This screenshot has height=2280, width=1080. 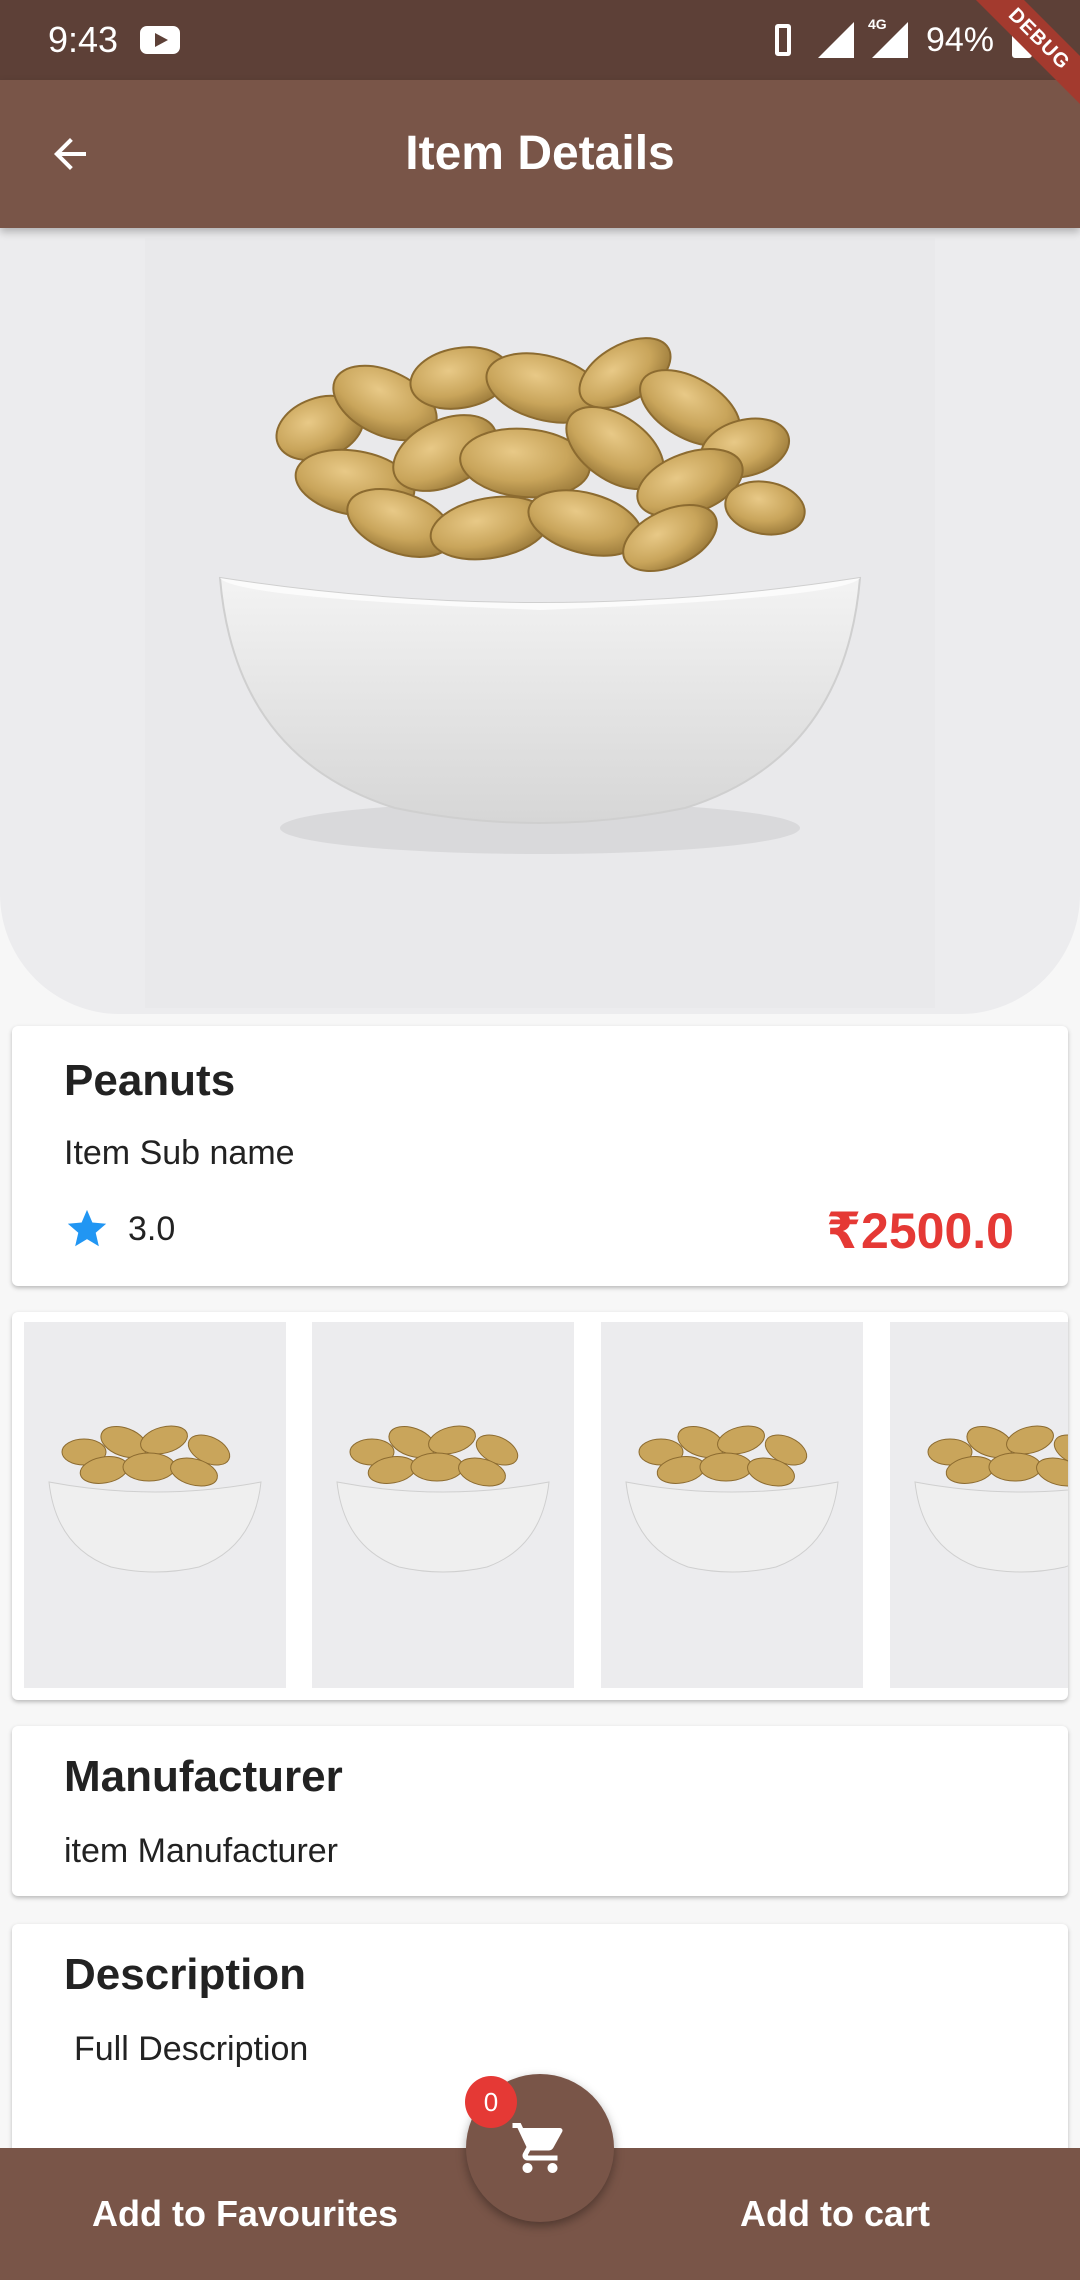 What do you see at coordinates (152, 1228) in the screenshot?
I see `rating-value: 3.0` at bounding box center [152, 1228].